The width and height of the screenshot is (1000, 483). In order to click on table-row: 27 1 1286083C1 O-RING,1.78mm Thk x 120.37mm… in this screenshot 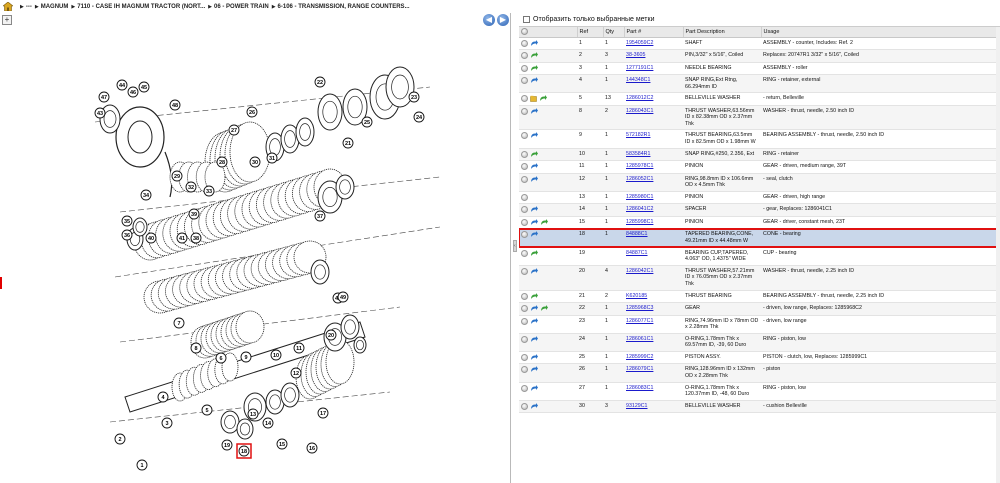, I will do `click(759, 391)`.